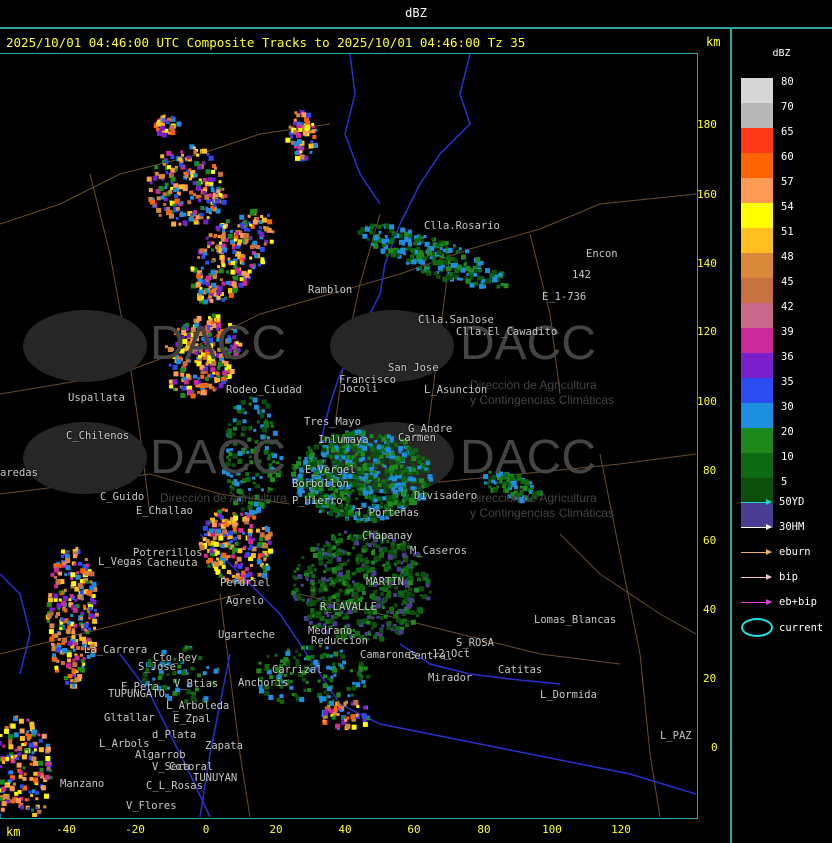 This screenshot has height=843, width=832. I want to click on watermark-line1: Dirección de Agricultura, so click(223, 498).